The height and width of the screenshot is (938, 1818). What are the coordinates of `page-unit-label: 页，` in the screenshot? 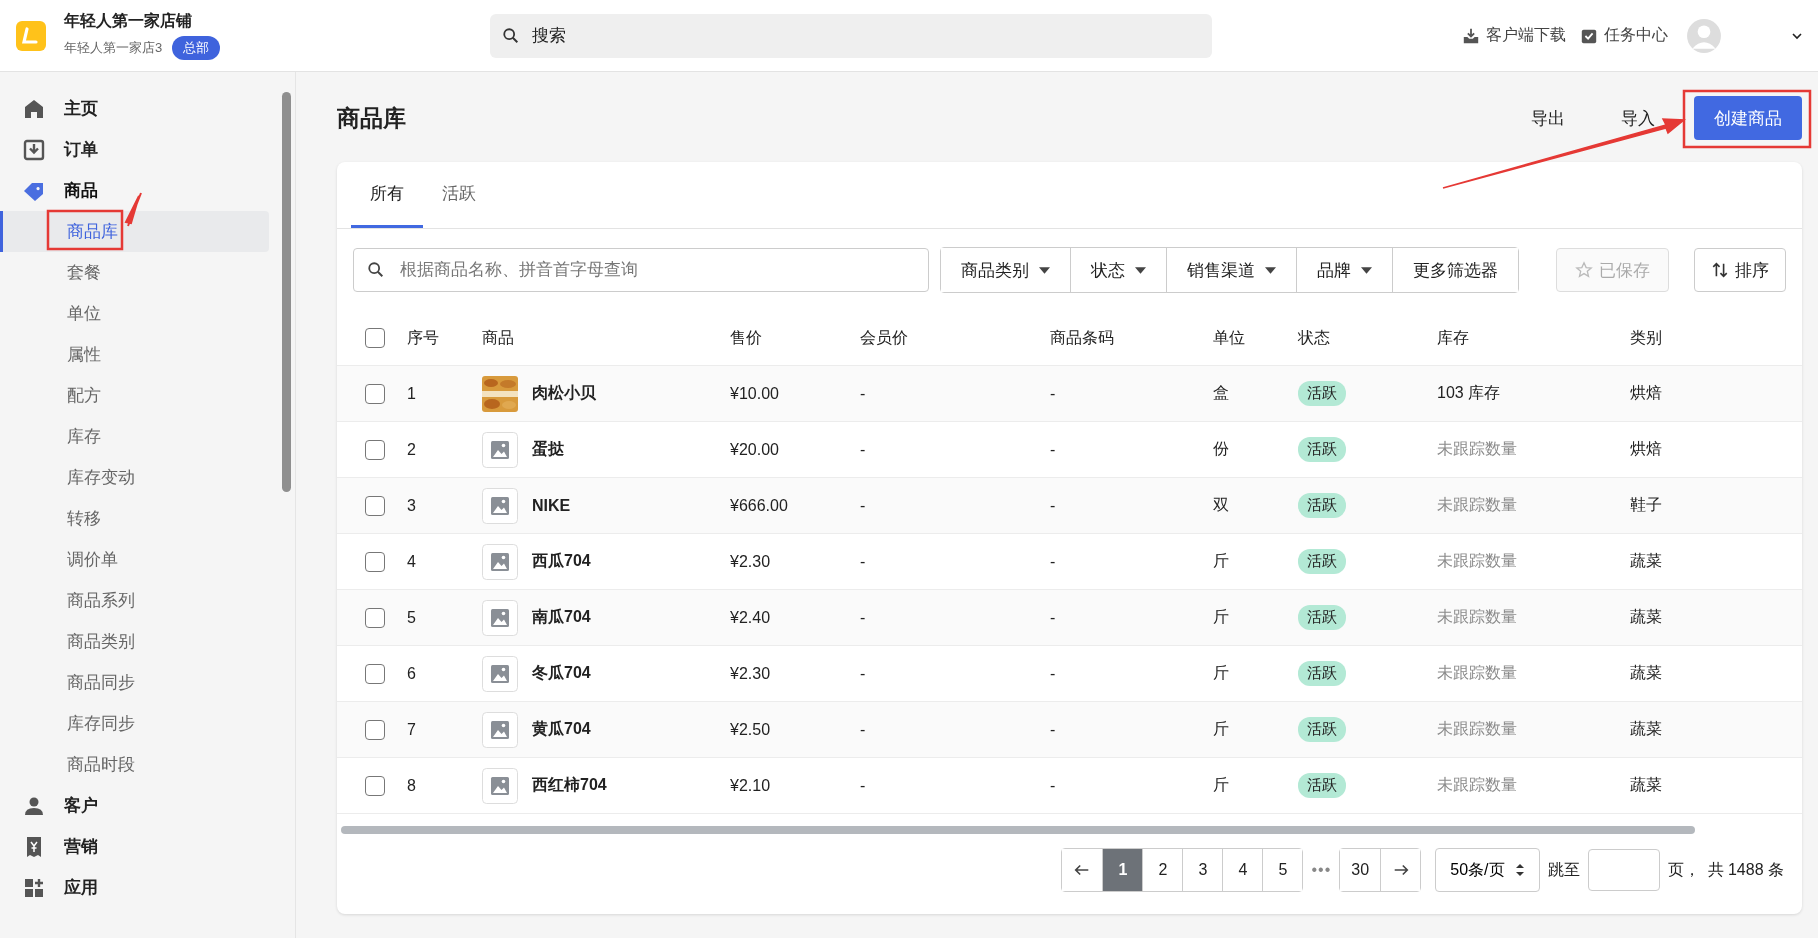 It's located at (1683, 869).